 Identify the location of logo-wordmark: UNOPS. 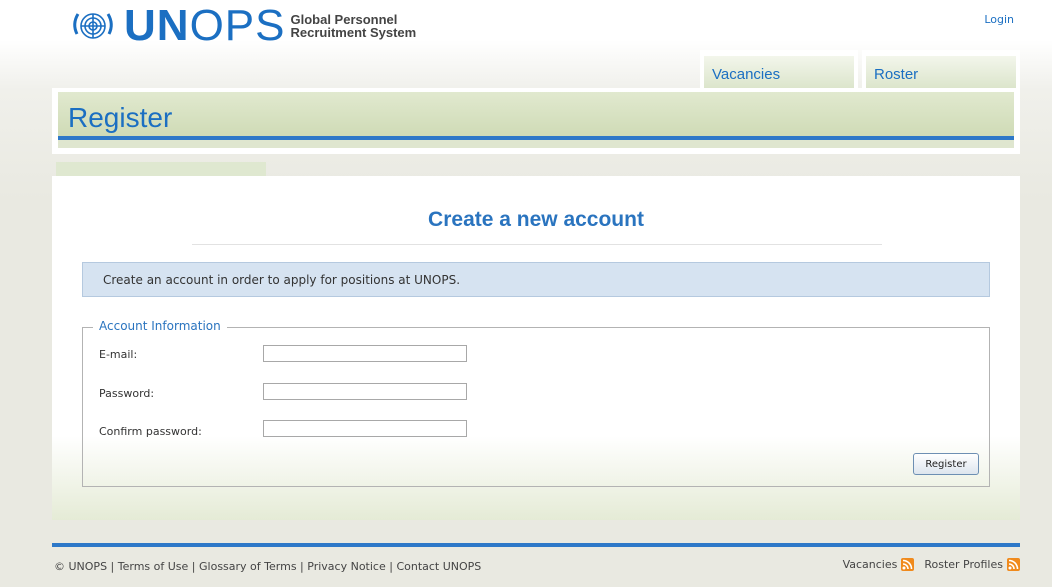
(205, 25).